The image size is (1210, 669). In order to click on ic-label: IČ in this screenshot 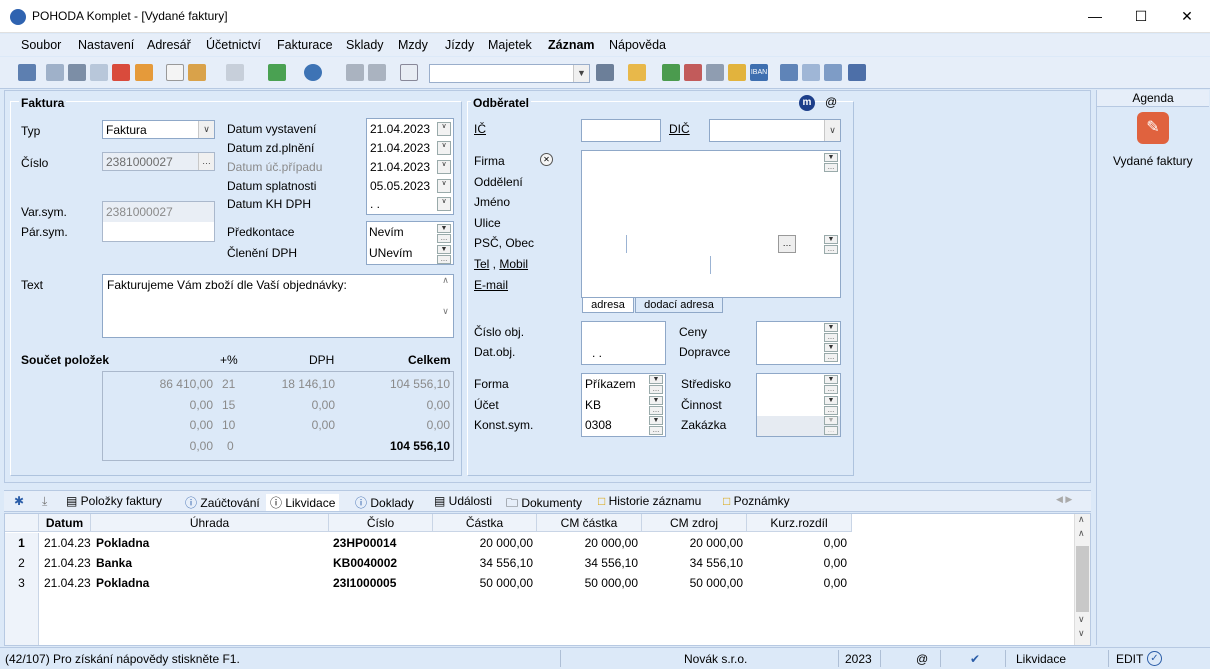, I will do `click(480, 129)`.